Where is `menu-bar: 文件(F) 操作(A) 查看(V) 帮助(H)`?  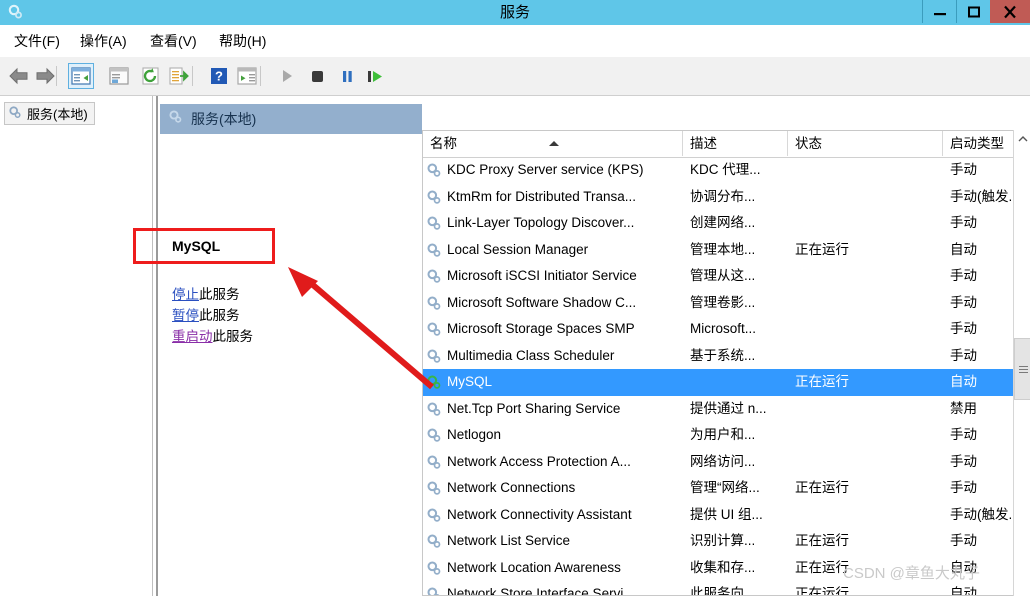 menu-bar: 文件(F) 操作(A) 查看(V) 帮助(H) is located at coordinates (515, 41).